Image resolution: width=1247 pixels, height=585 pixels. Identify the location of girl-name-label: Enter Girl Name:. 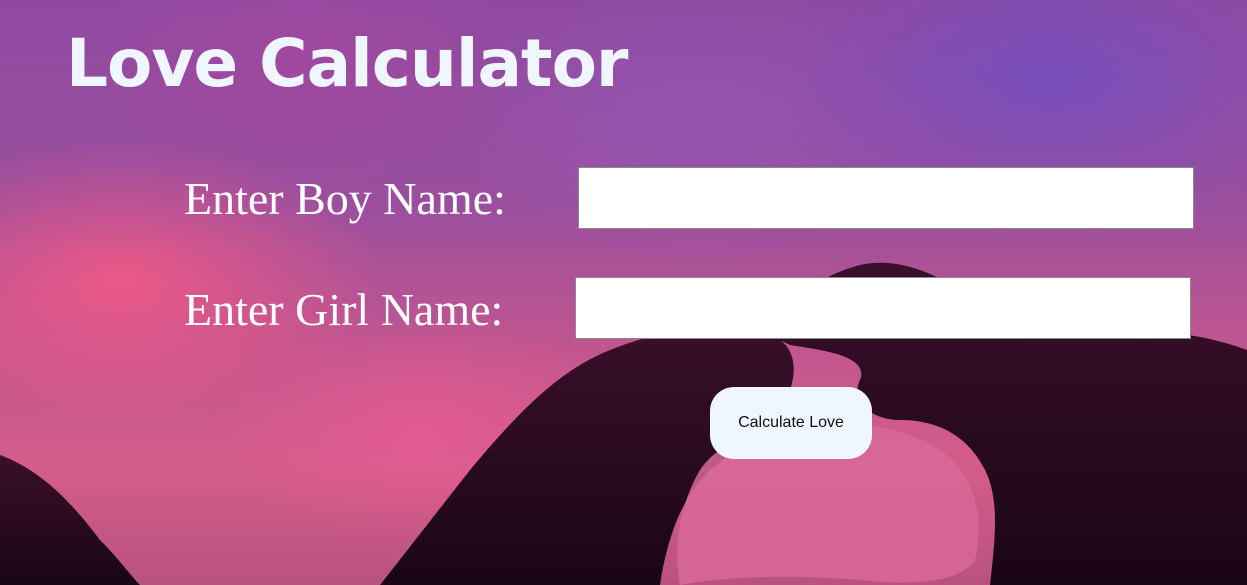
(344, 309).